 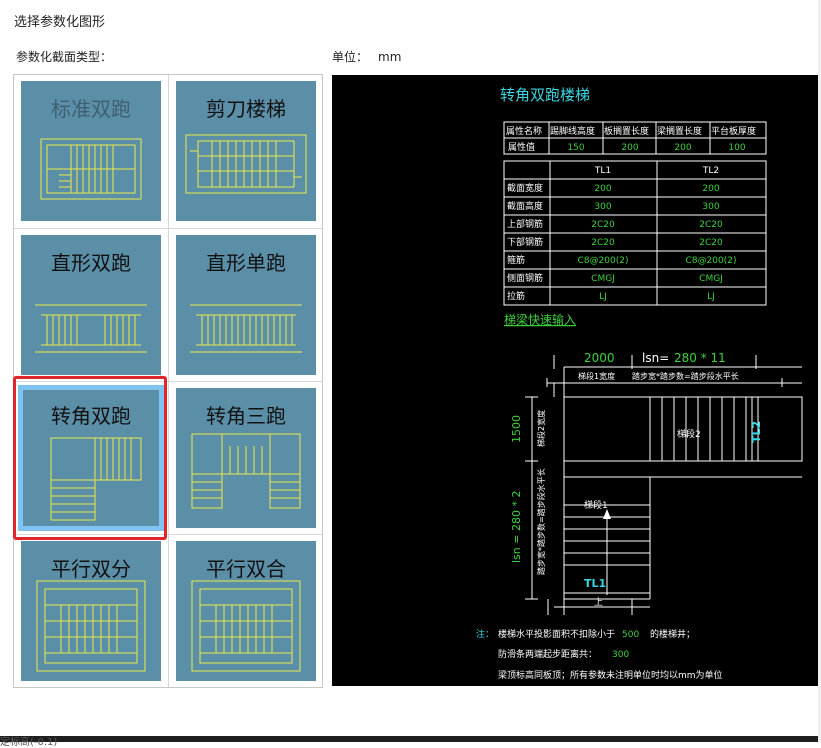 What do you see at coordinates (602, 171) in the screenshot?
I see `beam-header-tl1: TL1` at bounding box center [602, 171].